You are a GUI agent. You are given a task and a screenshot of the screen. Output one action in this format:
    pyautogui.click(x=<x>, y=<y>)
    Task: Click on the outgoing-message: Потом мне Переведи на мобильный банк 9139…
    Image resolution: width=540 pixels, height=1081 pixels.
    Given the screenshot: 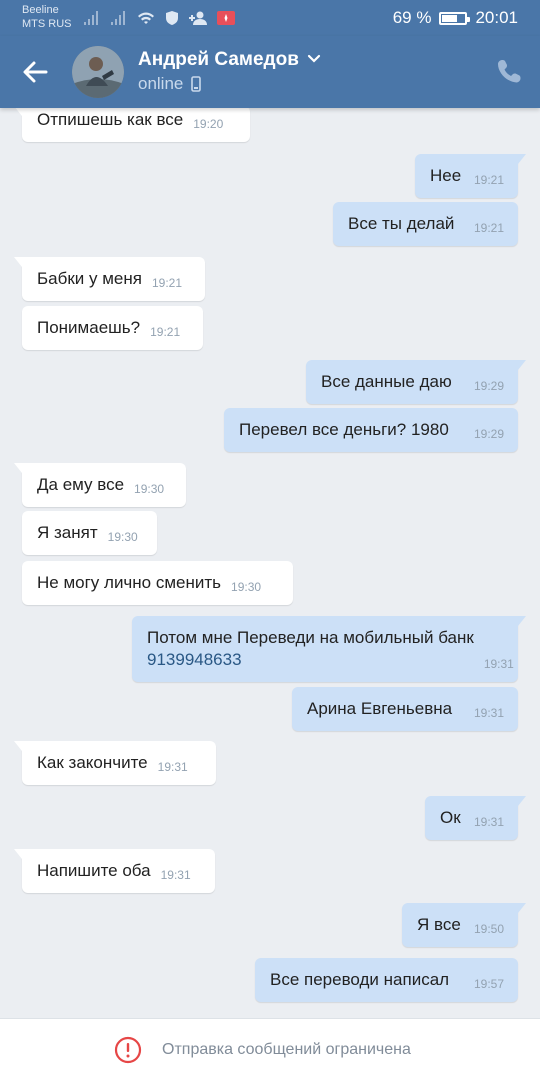 What is the action you would take?
    pyautogui.click(x=329, y=649)
    